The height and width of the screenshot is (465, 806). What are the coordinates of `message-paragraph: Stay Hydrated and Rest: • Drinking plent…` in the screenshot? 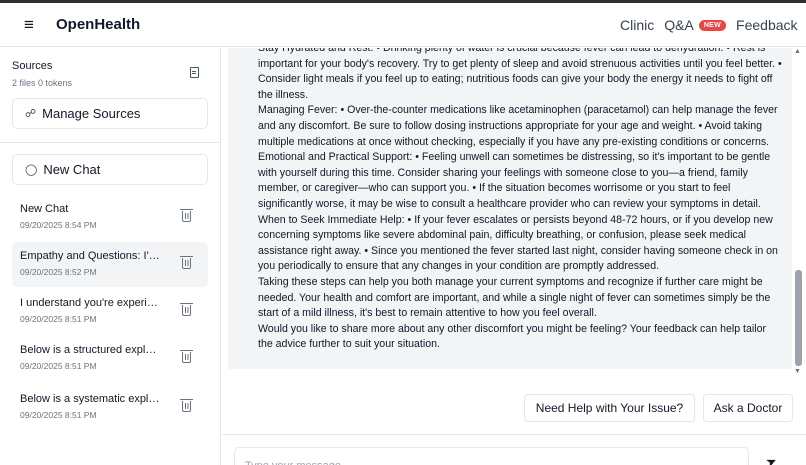 It's located at (520, 74).